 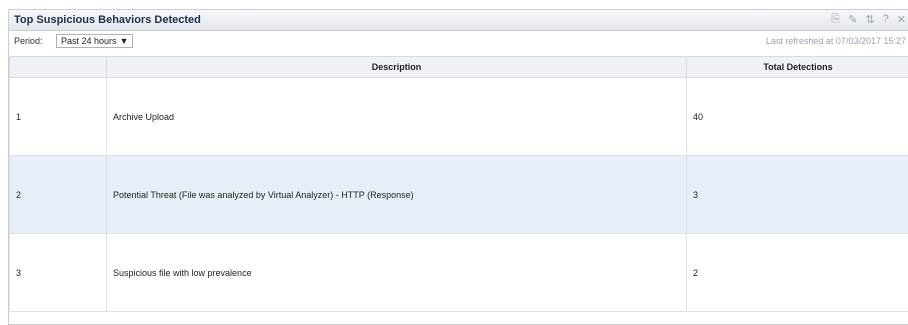 What do you see at coordinates (58, 272) in the screenshot?
I see `row-rank: 3` at bounding box center [58, 272].